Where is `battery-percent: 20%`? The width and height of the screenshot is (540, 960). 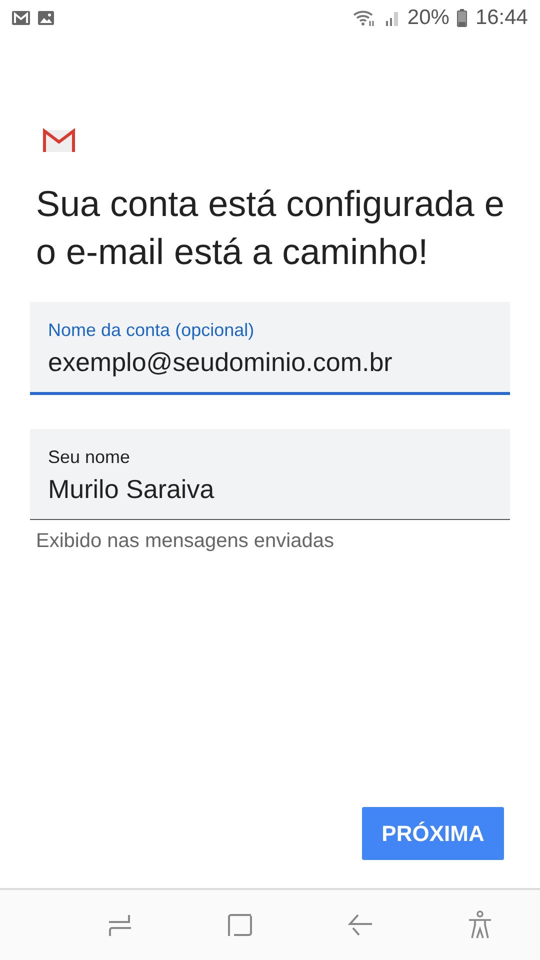
battery-percent: 20% is located at coordinates (428, 18).